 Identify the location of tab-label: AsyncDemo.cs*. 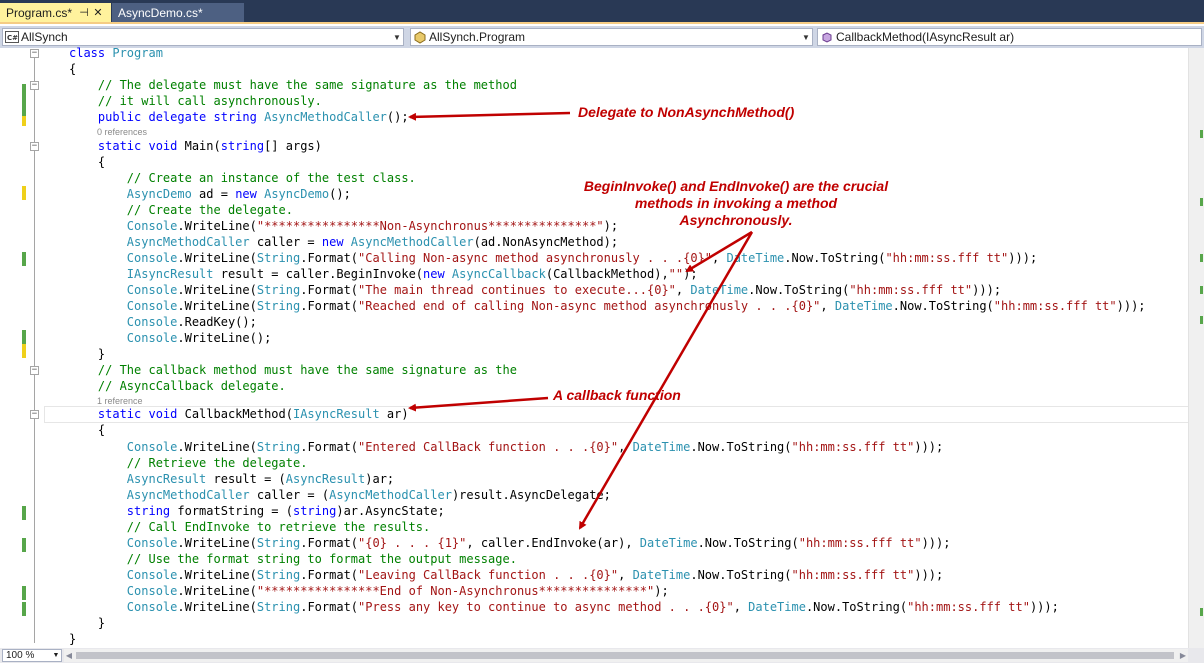
(160, 12).